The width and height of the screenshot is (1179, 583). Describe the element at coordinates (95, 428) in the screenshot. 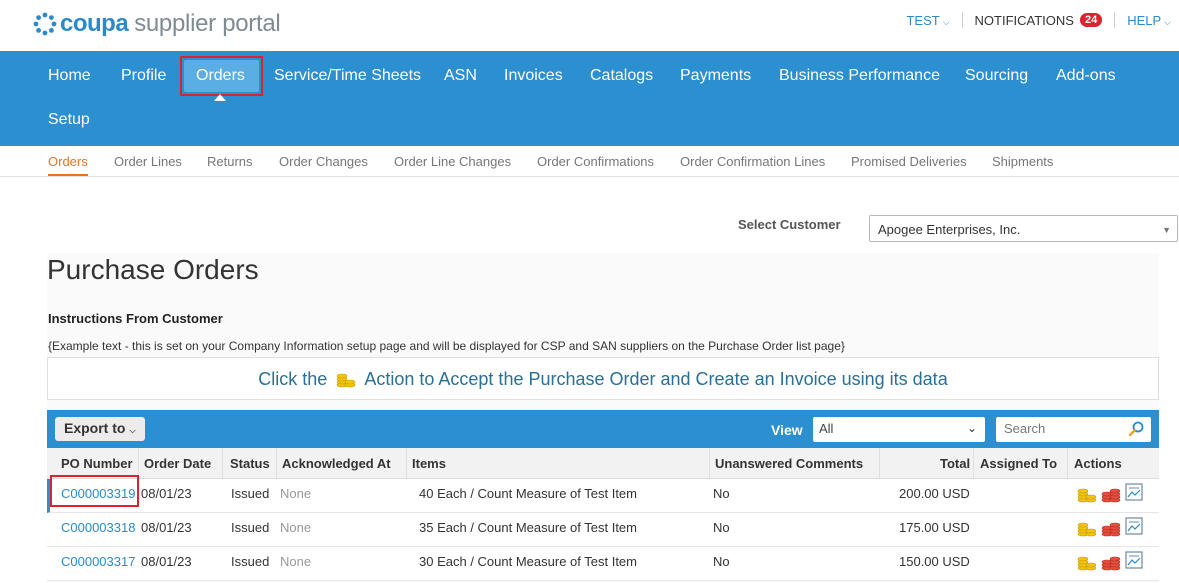

I see `export-label: Export to` at that location.